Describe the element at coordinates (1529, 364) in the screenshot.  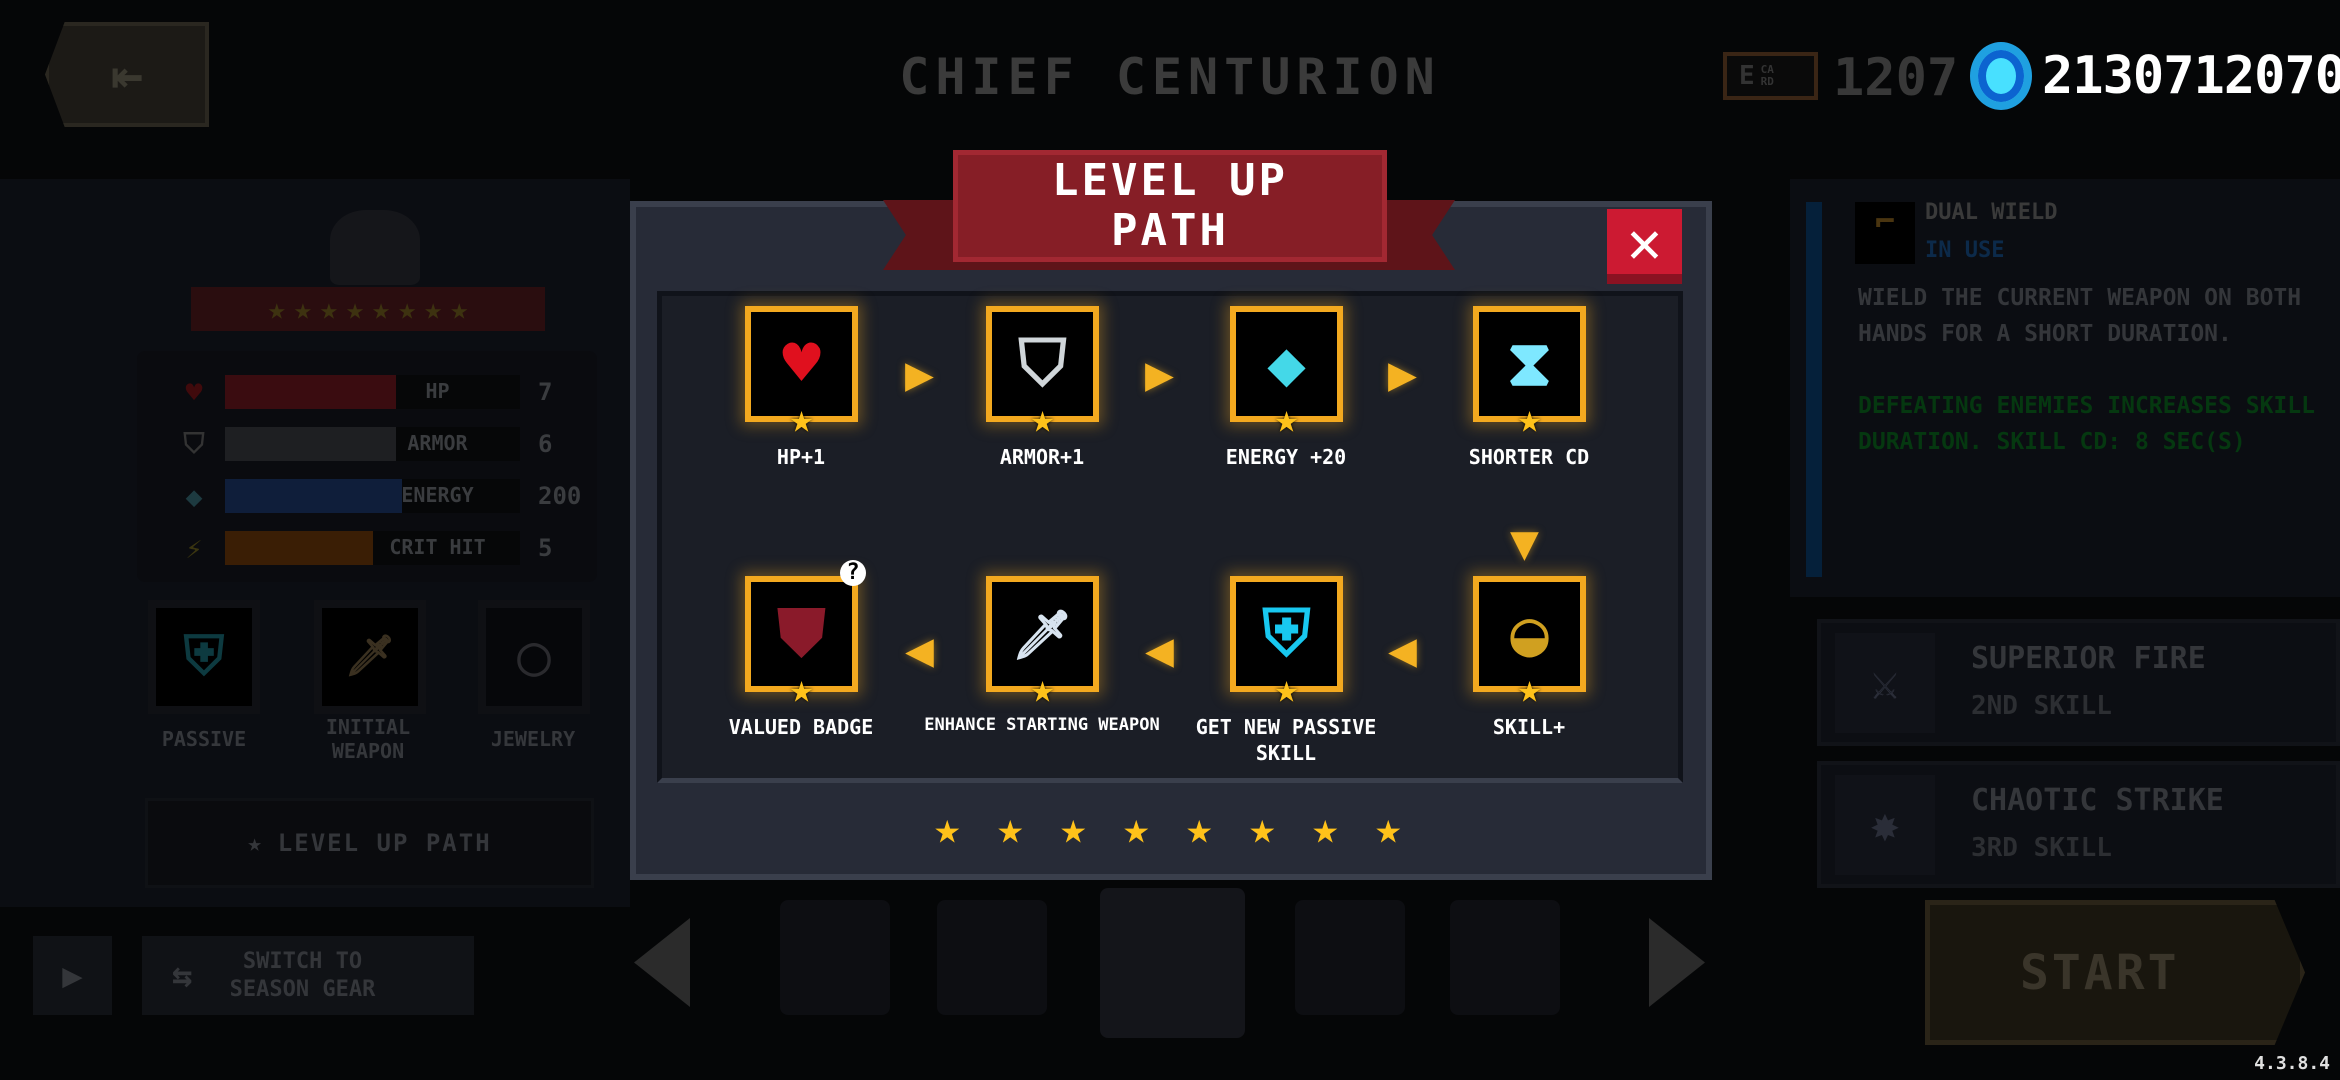
I see `hourglass-icon: ⧗` at that location.